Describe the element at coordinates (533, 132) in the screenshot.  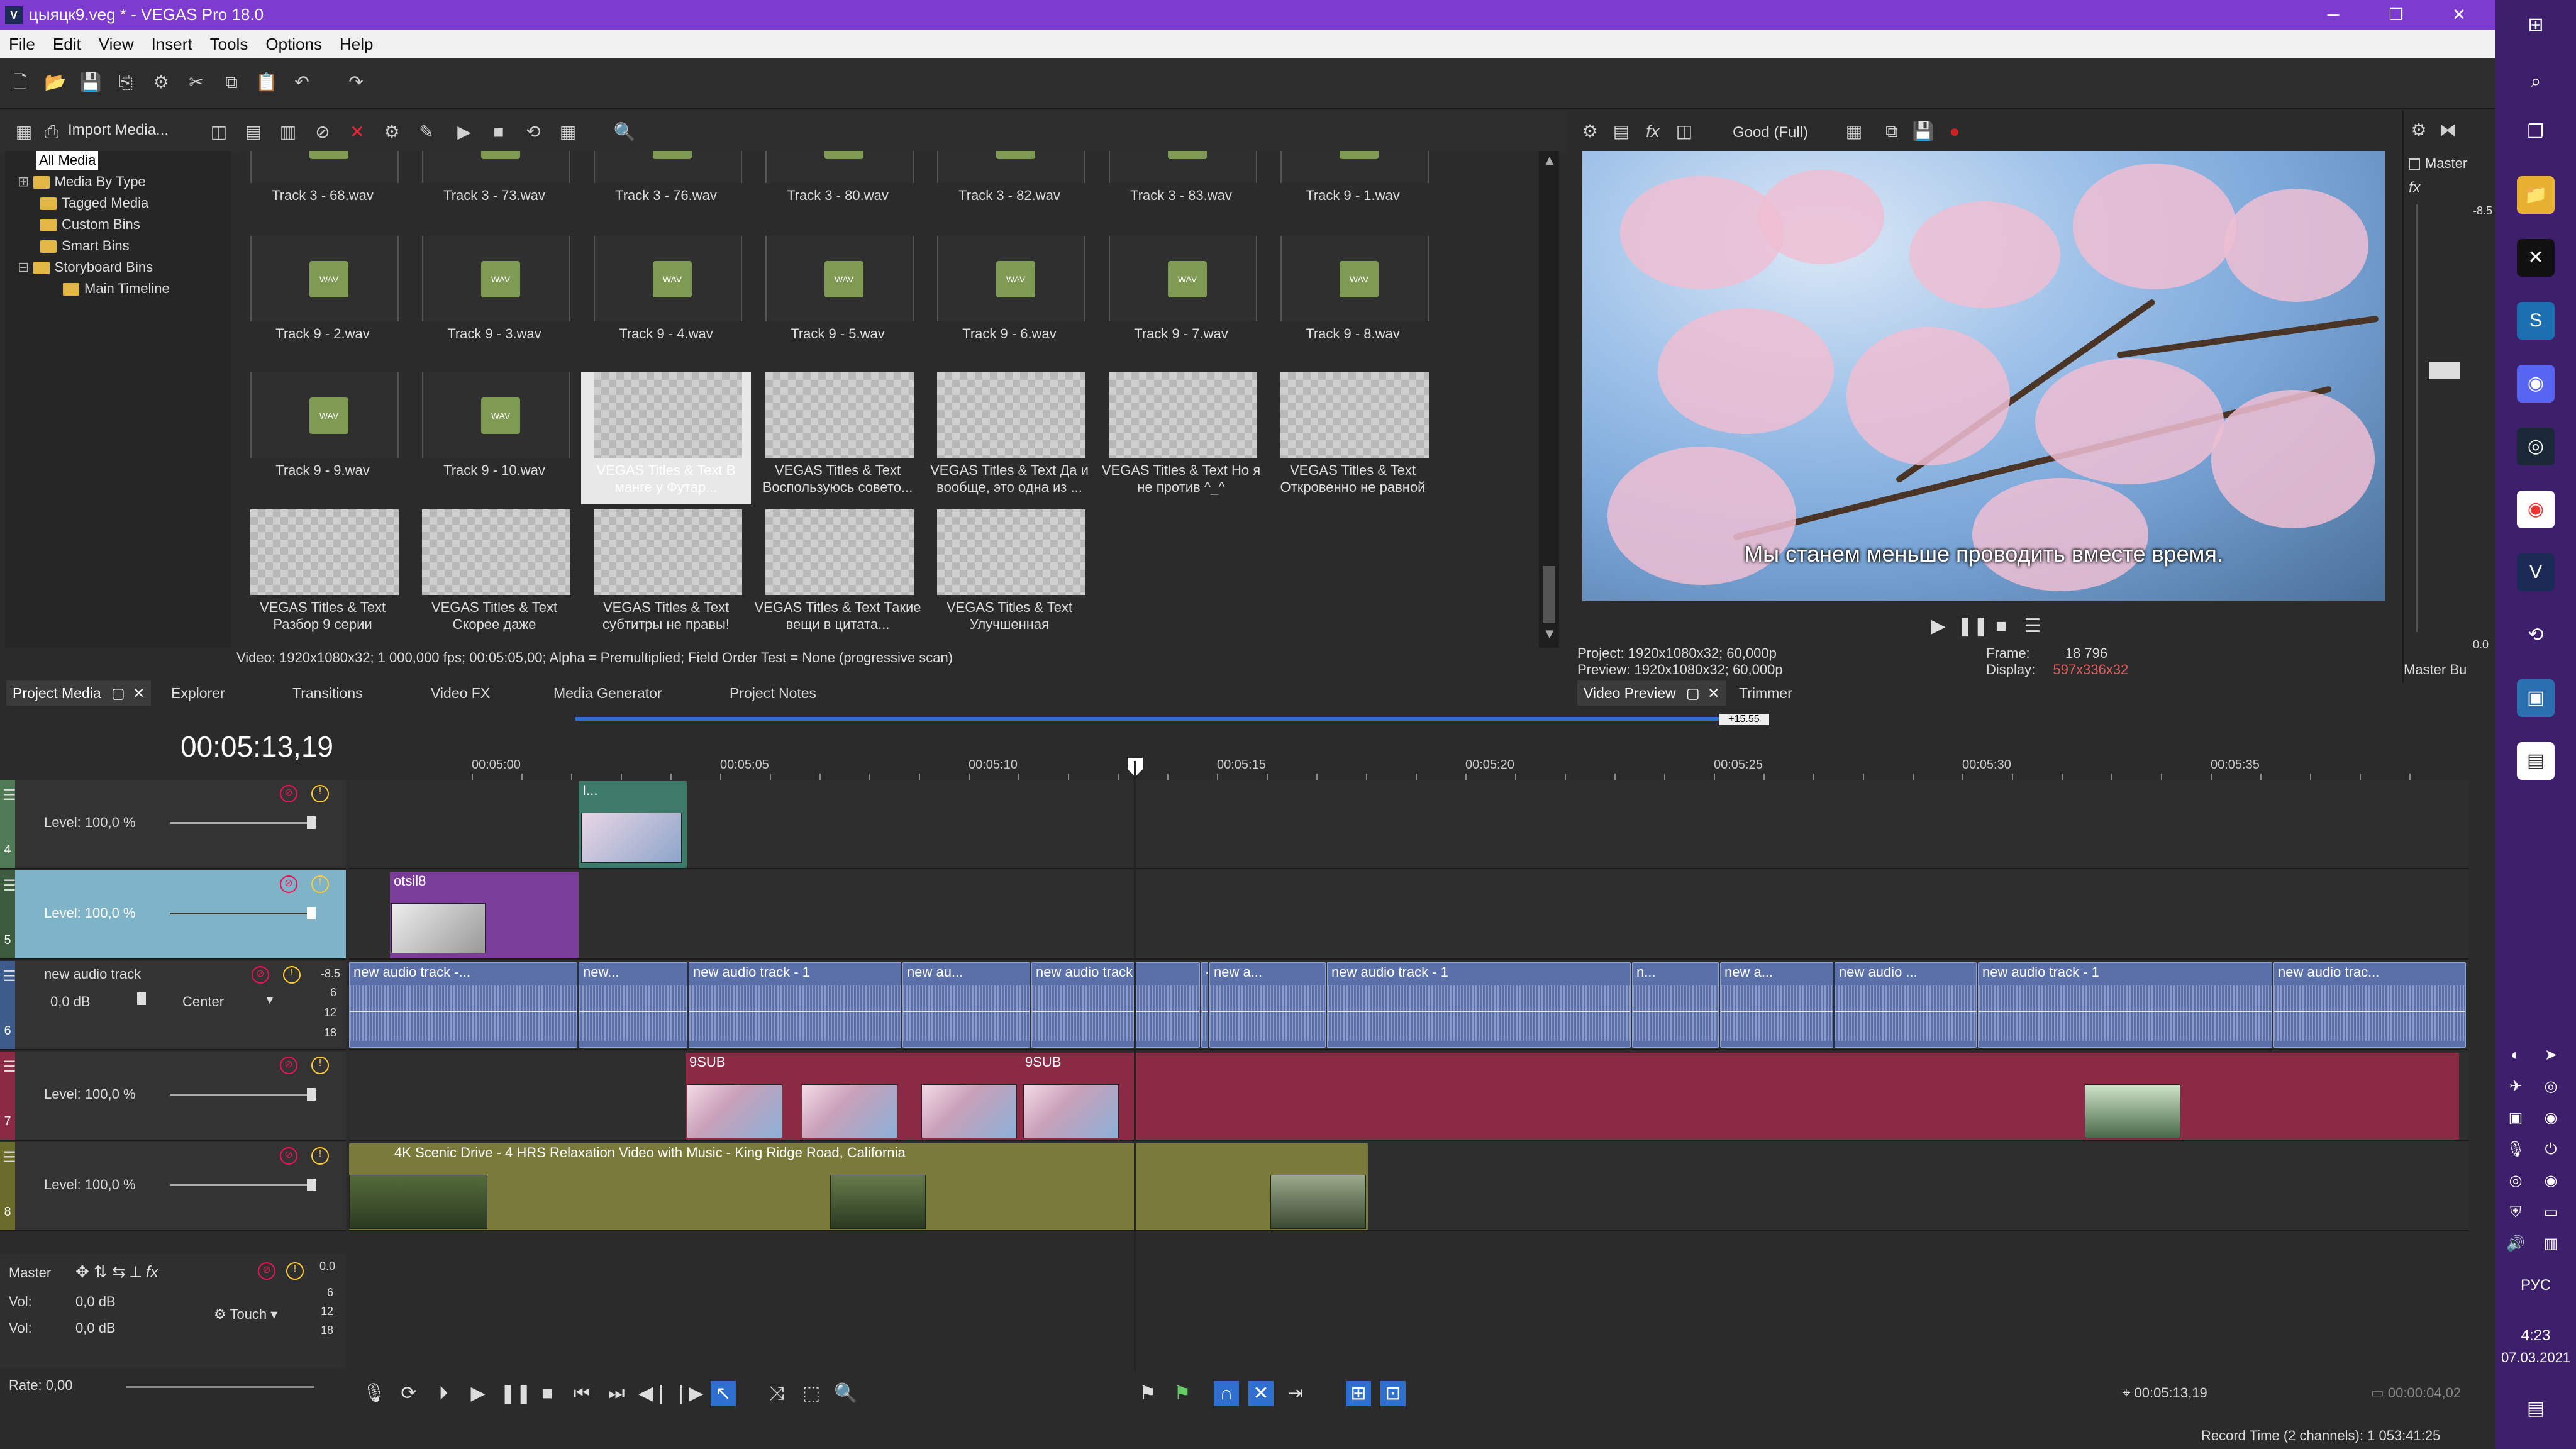
I see `auto-preview-icon: ⟲` at that location.